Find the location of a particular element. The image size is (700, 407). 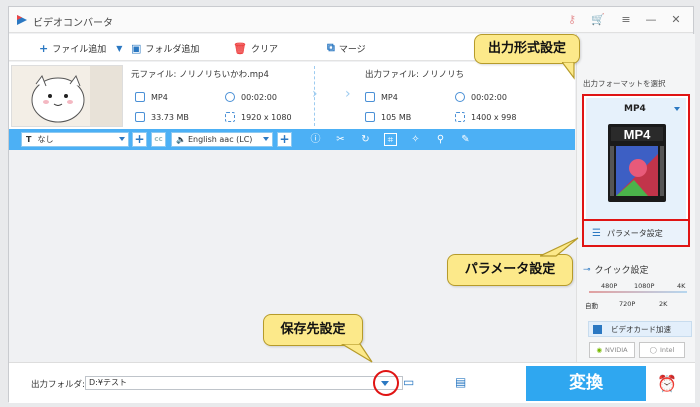

minimize-button: — is located at coordinates (651, 20).